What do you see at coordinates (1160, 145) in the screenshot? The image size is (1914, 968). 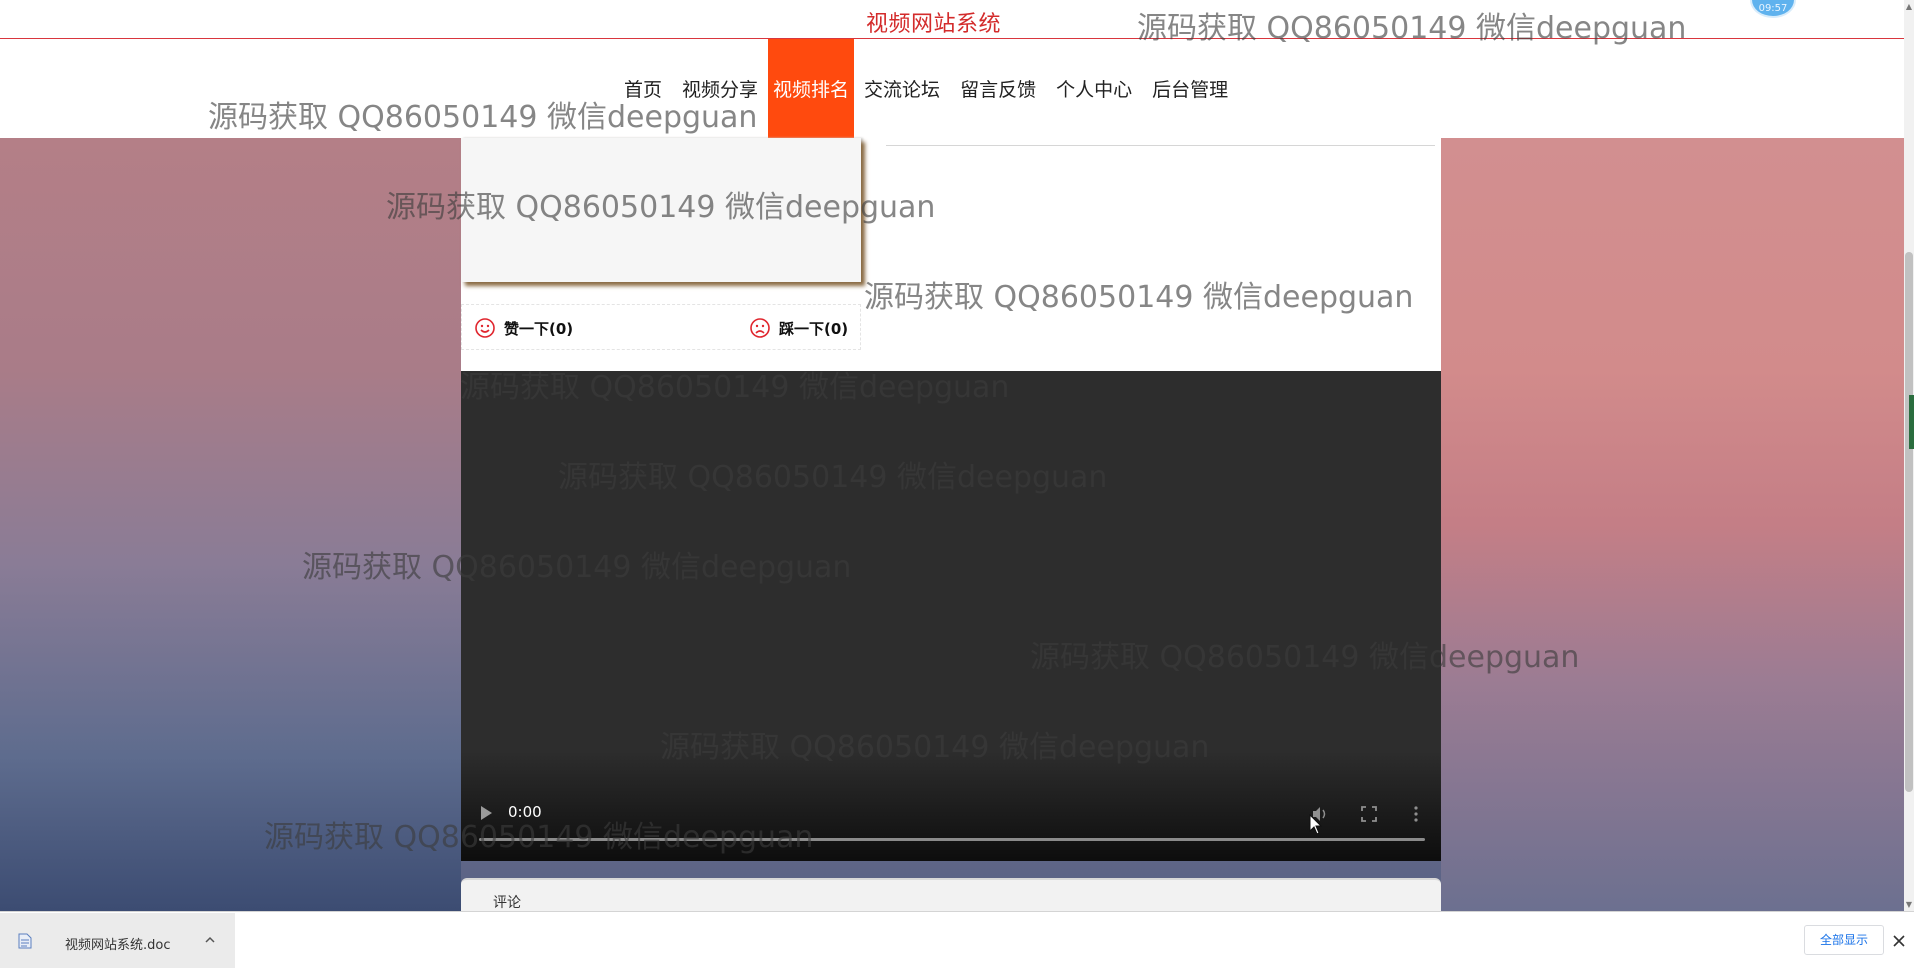 I see `detail-divider` at bounding box center [1160, 145].